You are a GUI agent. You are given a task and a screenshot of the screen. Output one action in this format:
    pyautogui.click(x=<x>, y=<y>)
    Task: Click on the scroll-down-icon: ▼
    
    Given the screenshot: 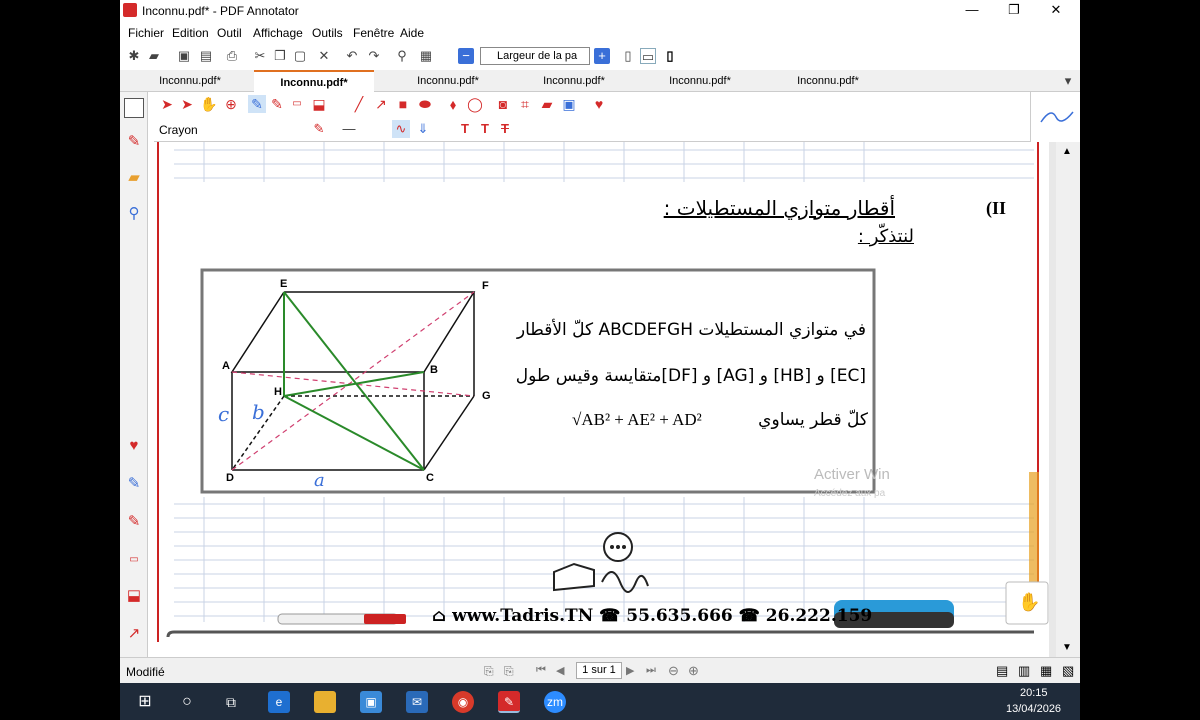 What is the action you would take?
    pyautogui.click(x=1067, y=647)
    